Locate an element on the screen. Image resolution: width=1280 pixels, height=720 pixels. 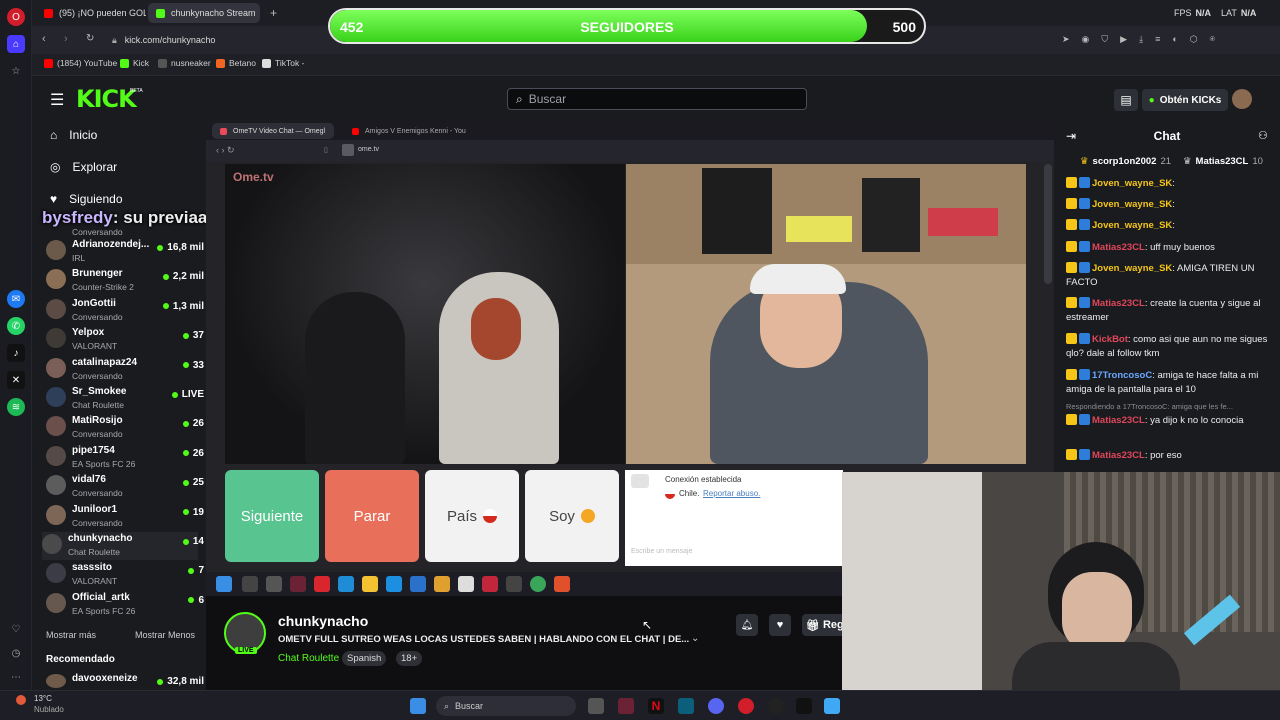
windows-start-icon is located at coordinates (418, 706).